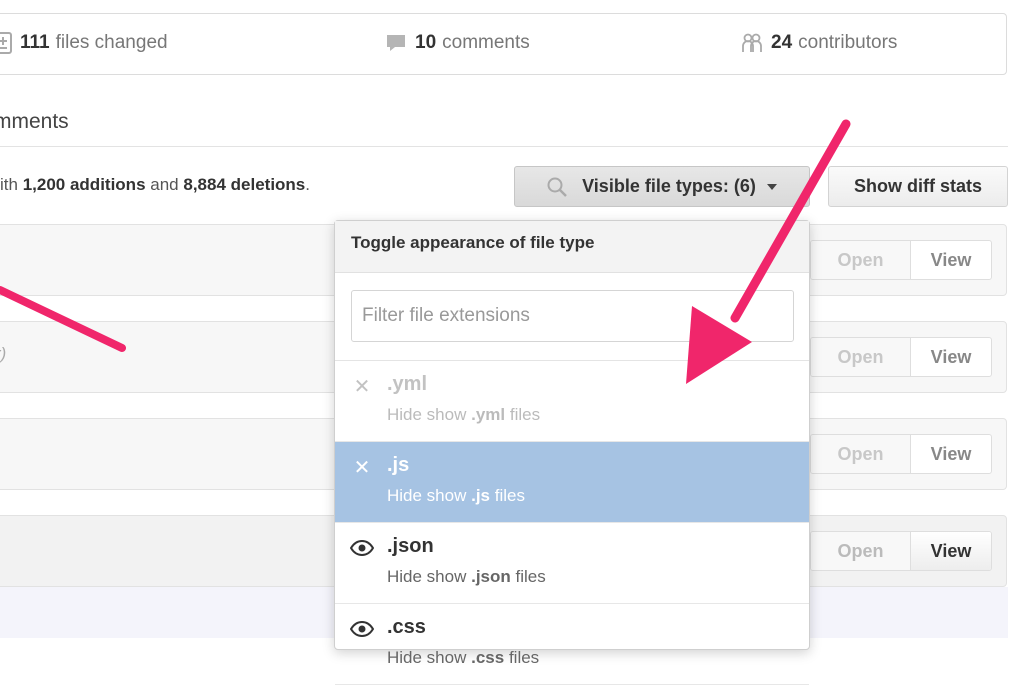 The image size is (1020, 685). What do you see at coordinates (782, 42) in the screenshot?
I see `contributors-count: 24` at bounding box center [782, 42].